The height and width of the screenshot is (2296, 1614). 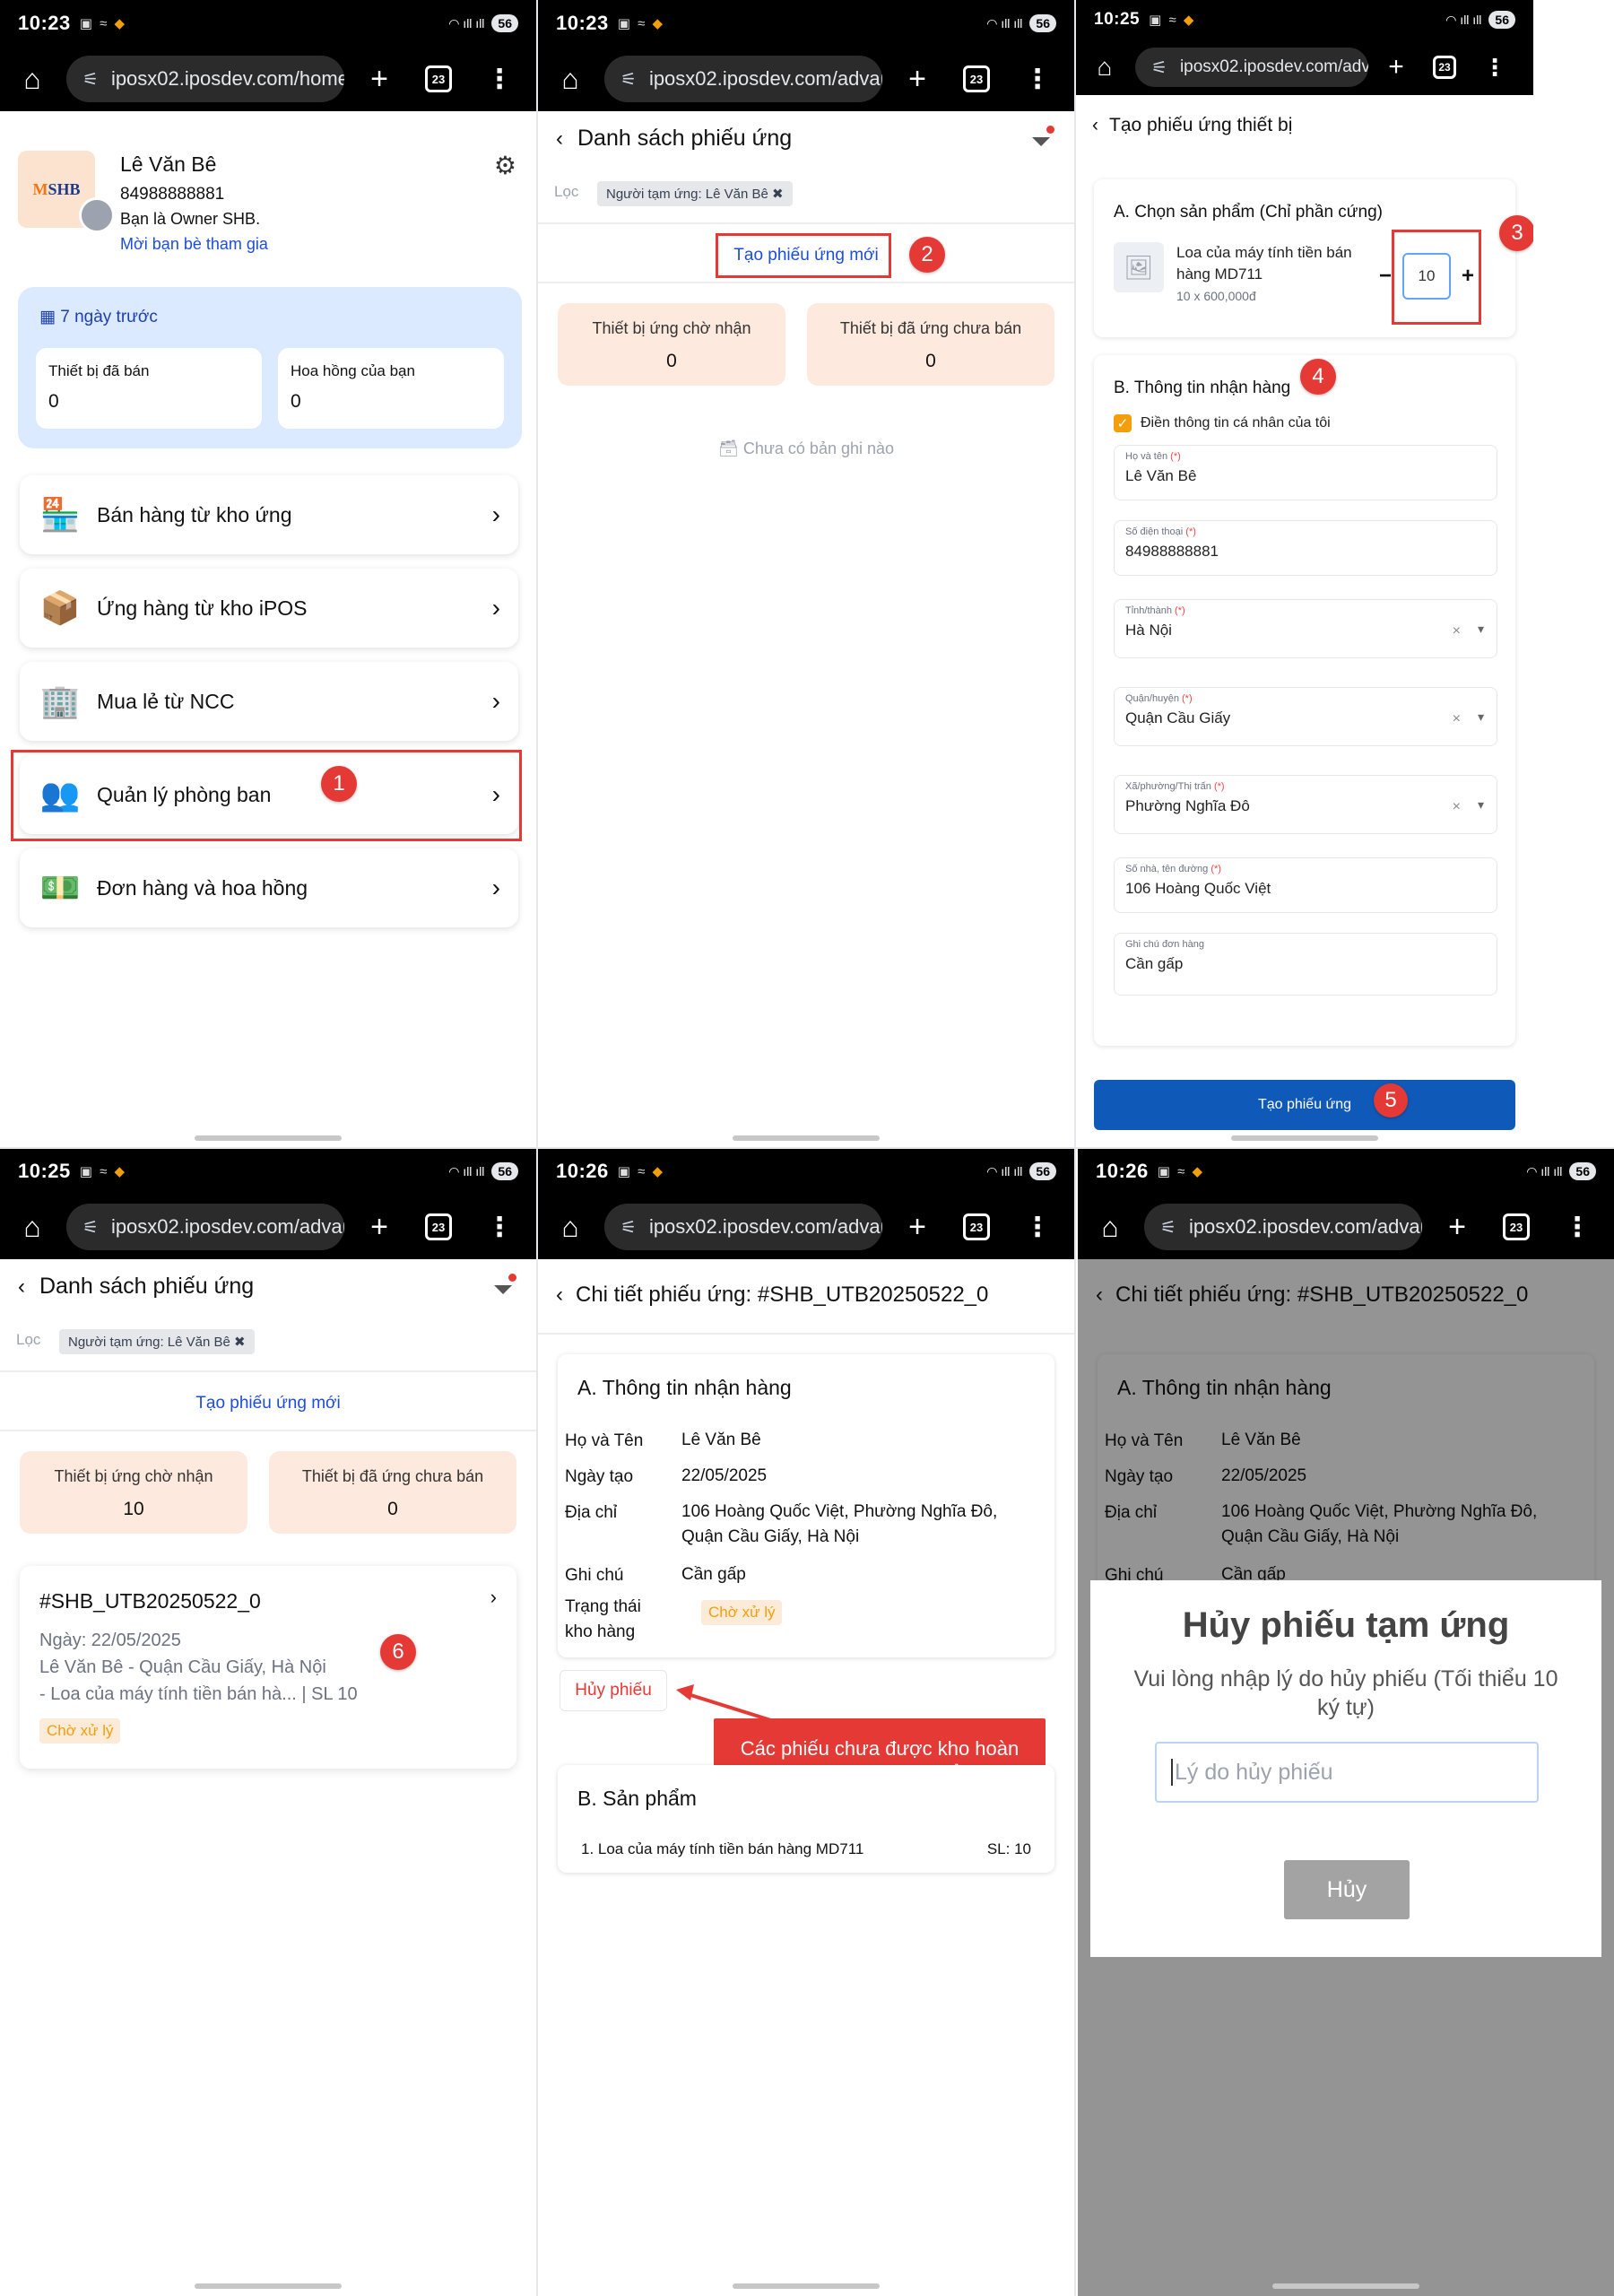 I want to click on menu-item-buy-from-supplier: 🏢 Mua lẻ từ NCC ›, so click(x=269, y=701).